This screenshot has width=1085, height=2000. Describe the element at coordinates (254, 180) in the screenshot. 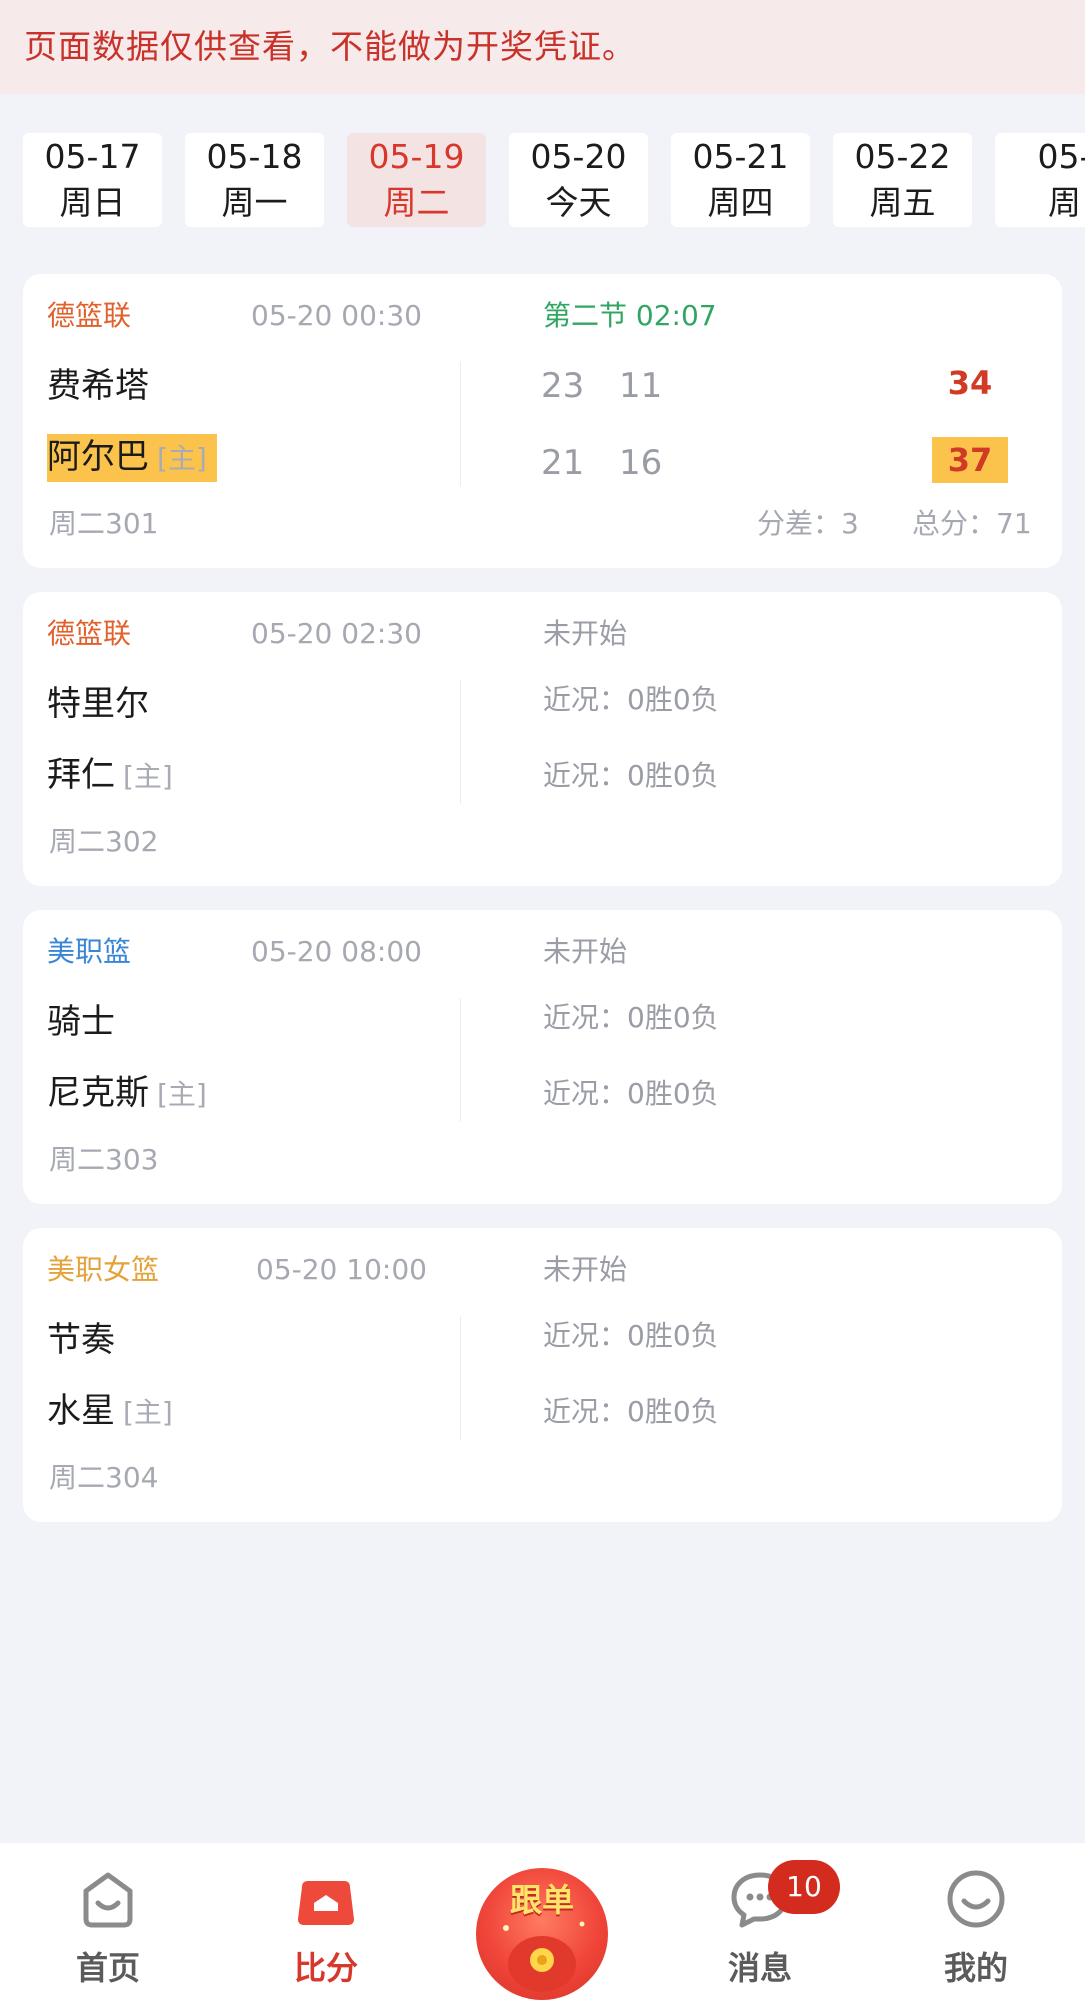

I see `date-tab-0518: 05-18 周一` at that location.